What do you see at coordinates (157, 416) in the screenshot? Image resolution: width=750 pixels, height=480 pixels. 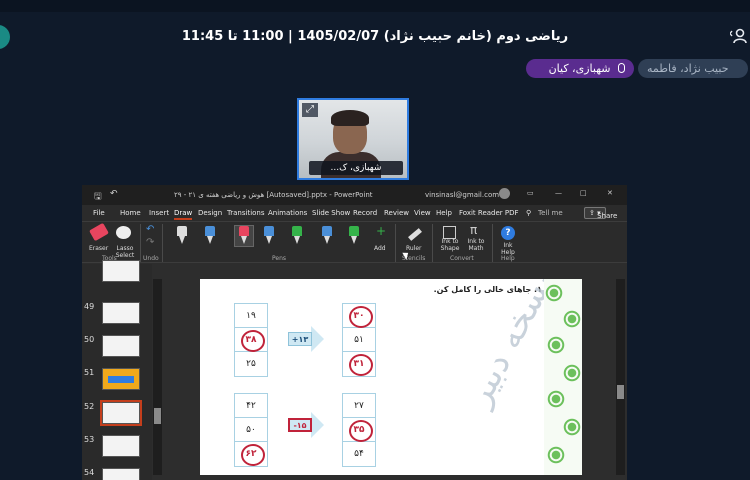 I see `thumbnail-scroll-thumb` at bounding box center [157, 416].